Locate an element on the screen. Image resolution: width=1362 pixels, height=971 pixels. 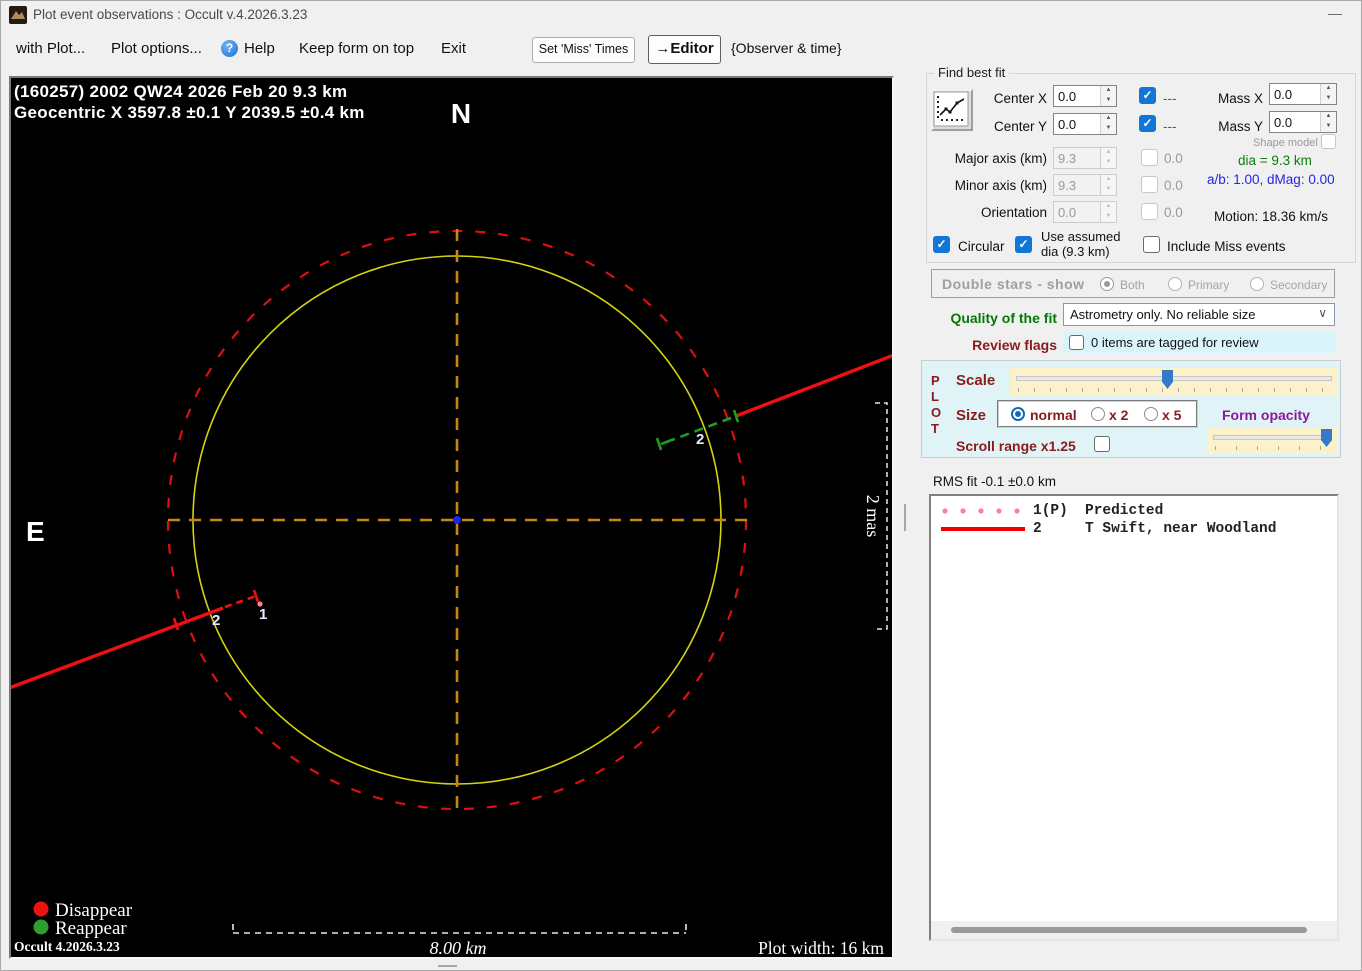
fit-chart-icon is located at coordinates (951, 109).